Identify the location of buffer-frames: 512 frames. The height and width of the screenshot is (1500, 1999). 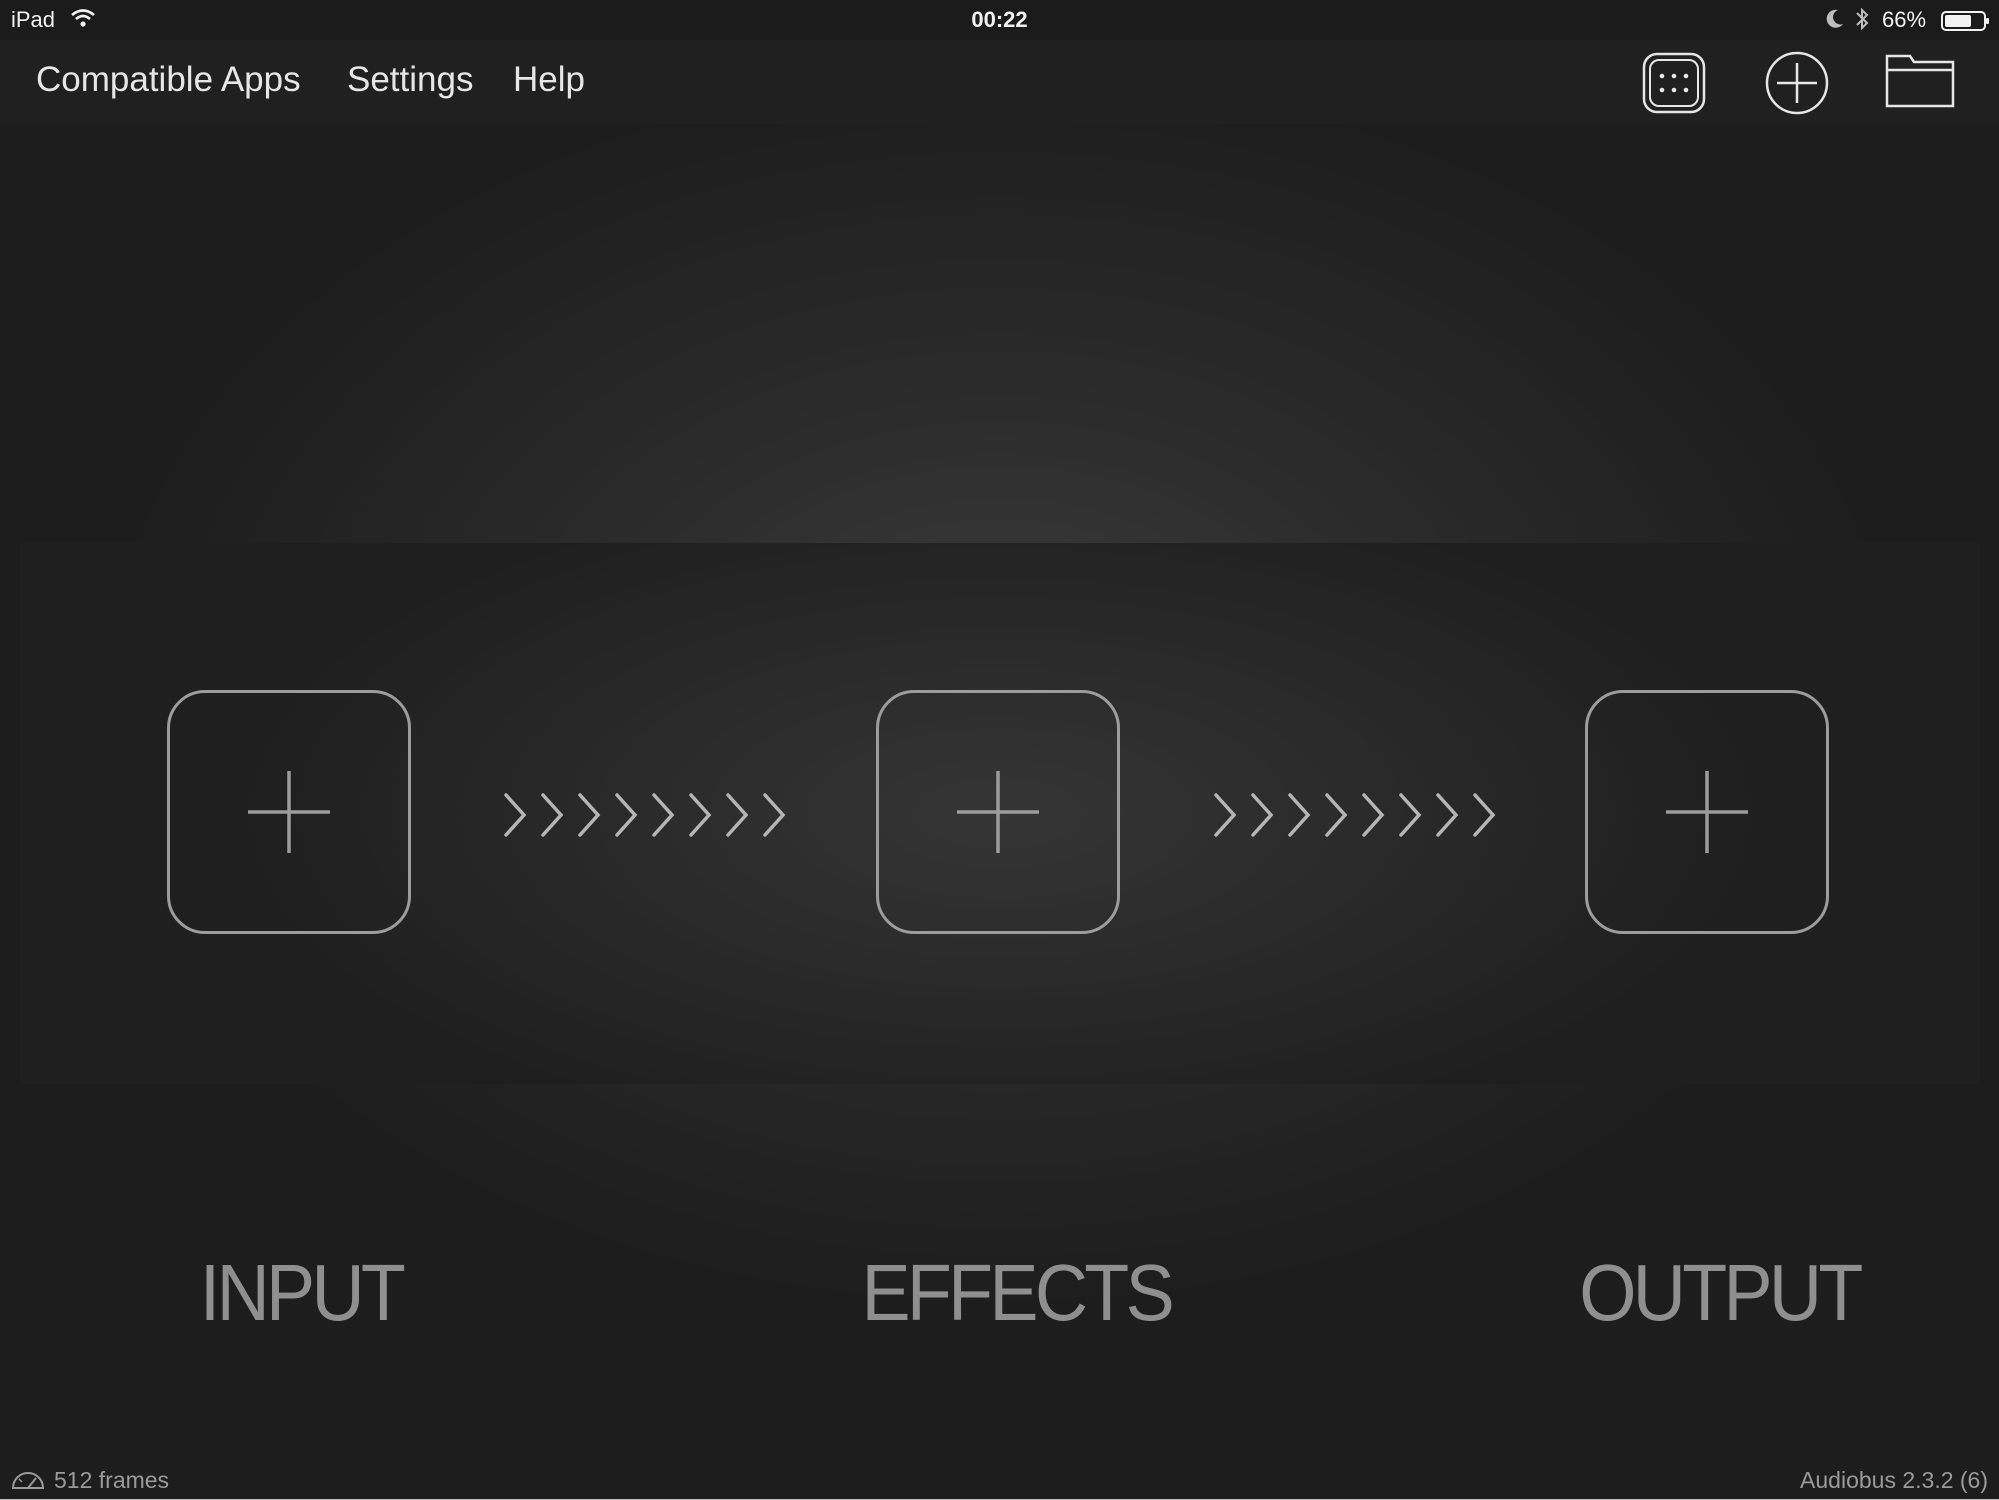
(112, 1480).